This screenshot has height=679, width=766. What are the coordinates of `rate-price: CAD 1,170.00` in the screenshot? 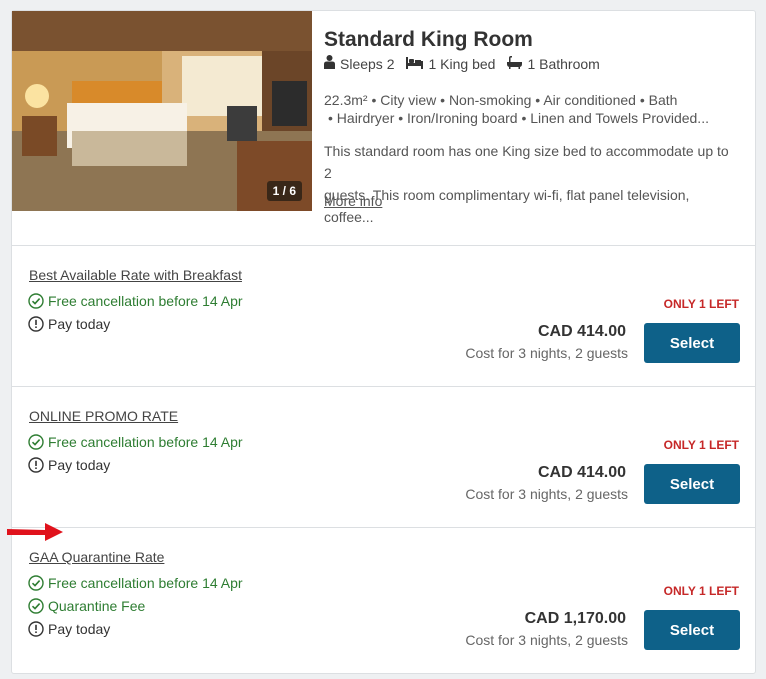 It's located at (575, 618).